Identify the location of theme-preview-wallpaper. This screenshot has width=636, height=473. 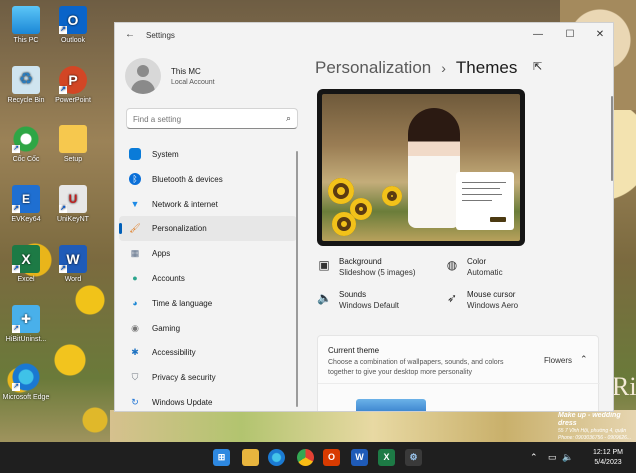
(421, 167).